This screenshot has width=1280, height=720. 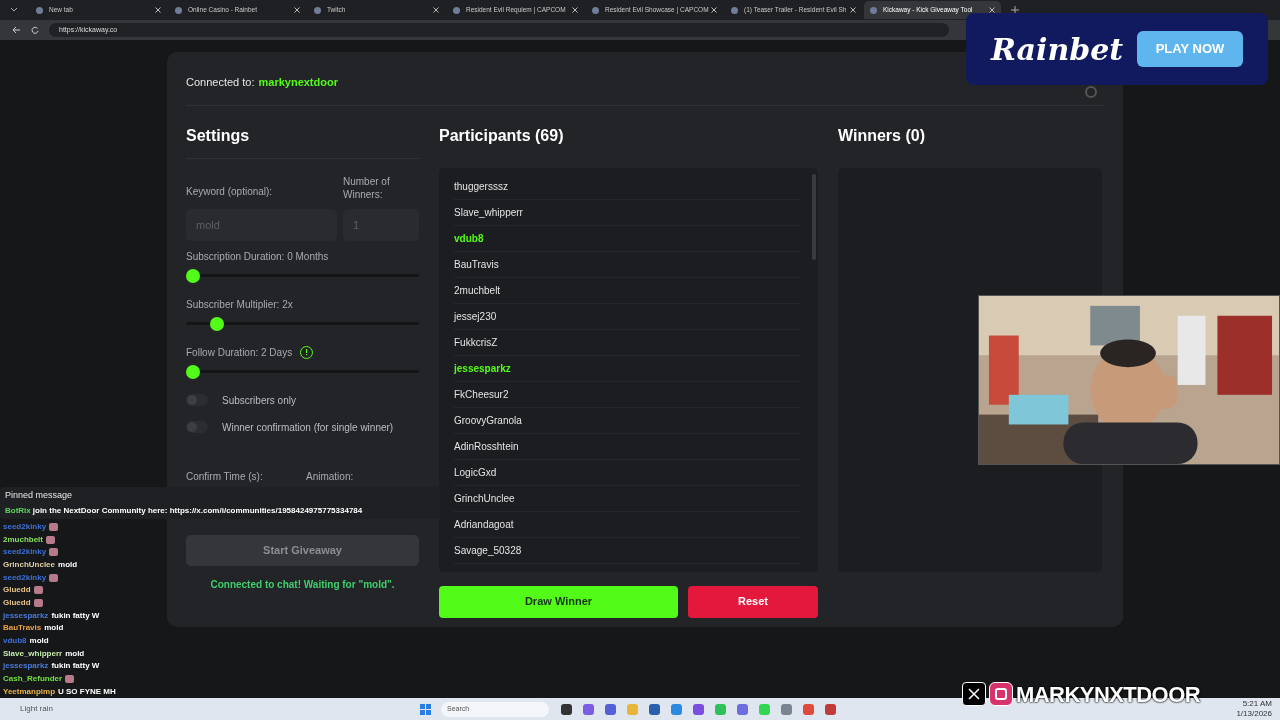 I want to click on reset-button: Reset, so click(x=753, y=601).